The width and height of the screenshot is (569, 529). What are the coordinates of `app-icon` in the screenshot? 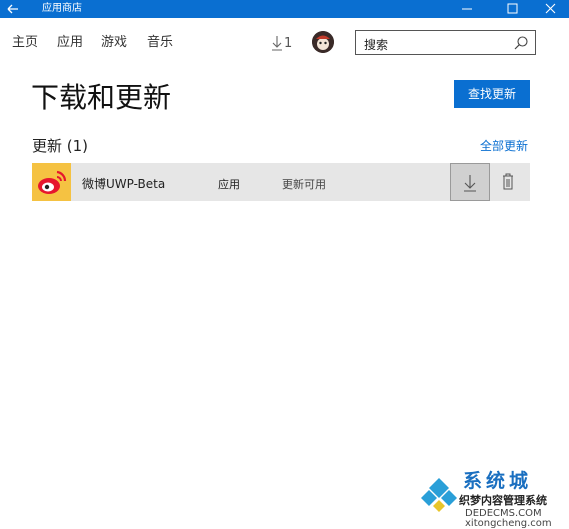 It's located at (51, 182).